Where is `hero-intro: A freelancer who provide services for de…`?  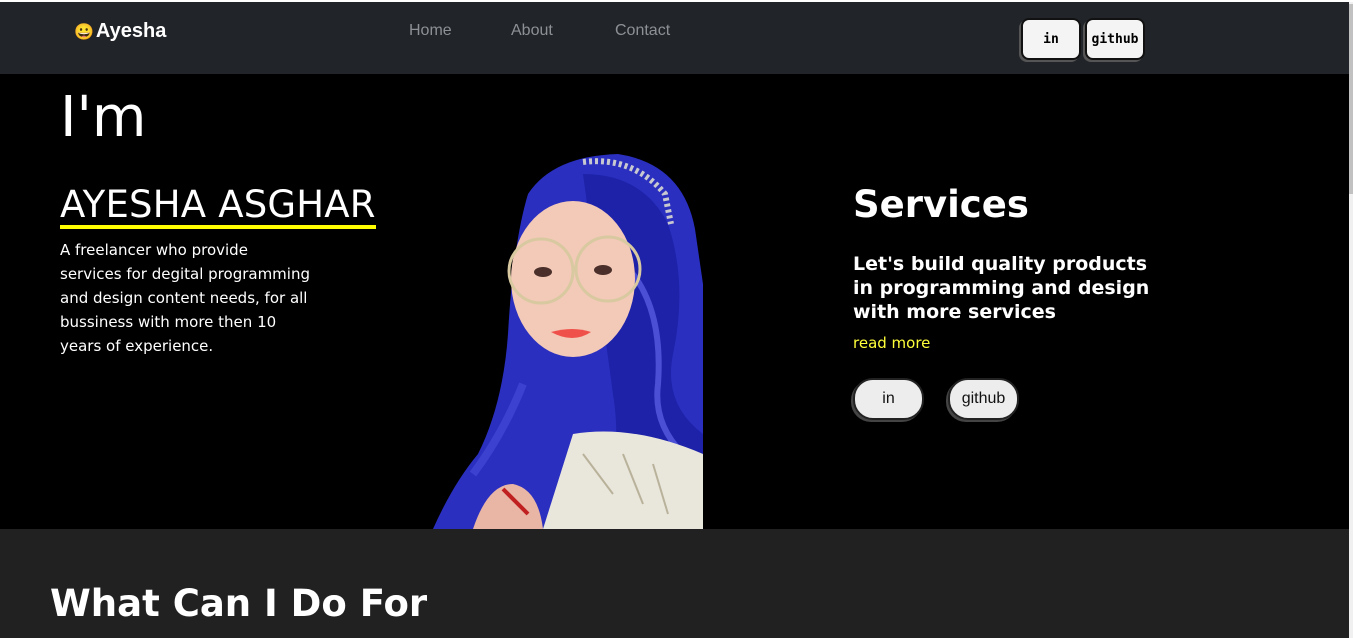 hero-intro: A freelancer who provide services for de… is located at coordinates (185, 298).